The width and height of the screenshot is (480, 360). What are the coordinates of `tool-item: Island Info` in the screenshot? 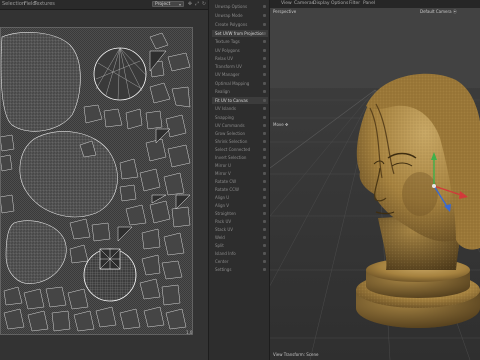 It's located at (240, 253).